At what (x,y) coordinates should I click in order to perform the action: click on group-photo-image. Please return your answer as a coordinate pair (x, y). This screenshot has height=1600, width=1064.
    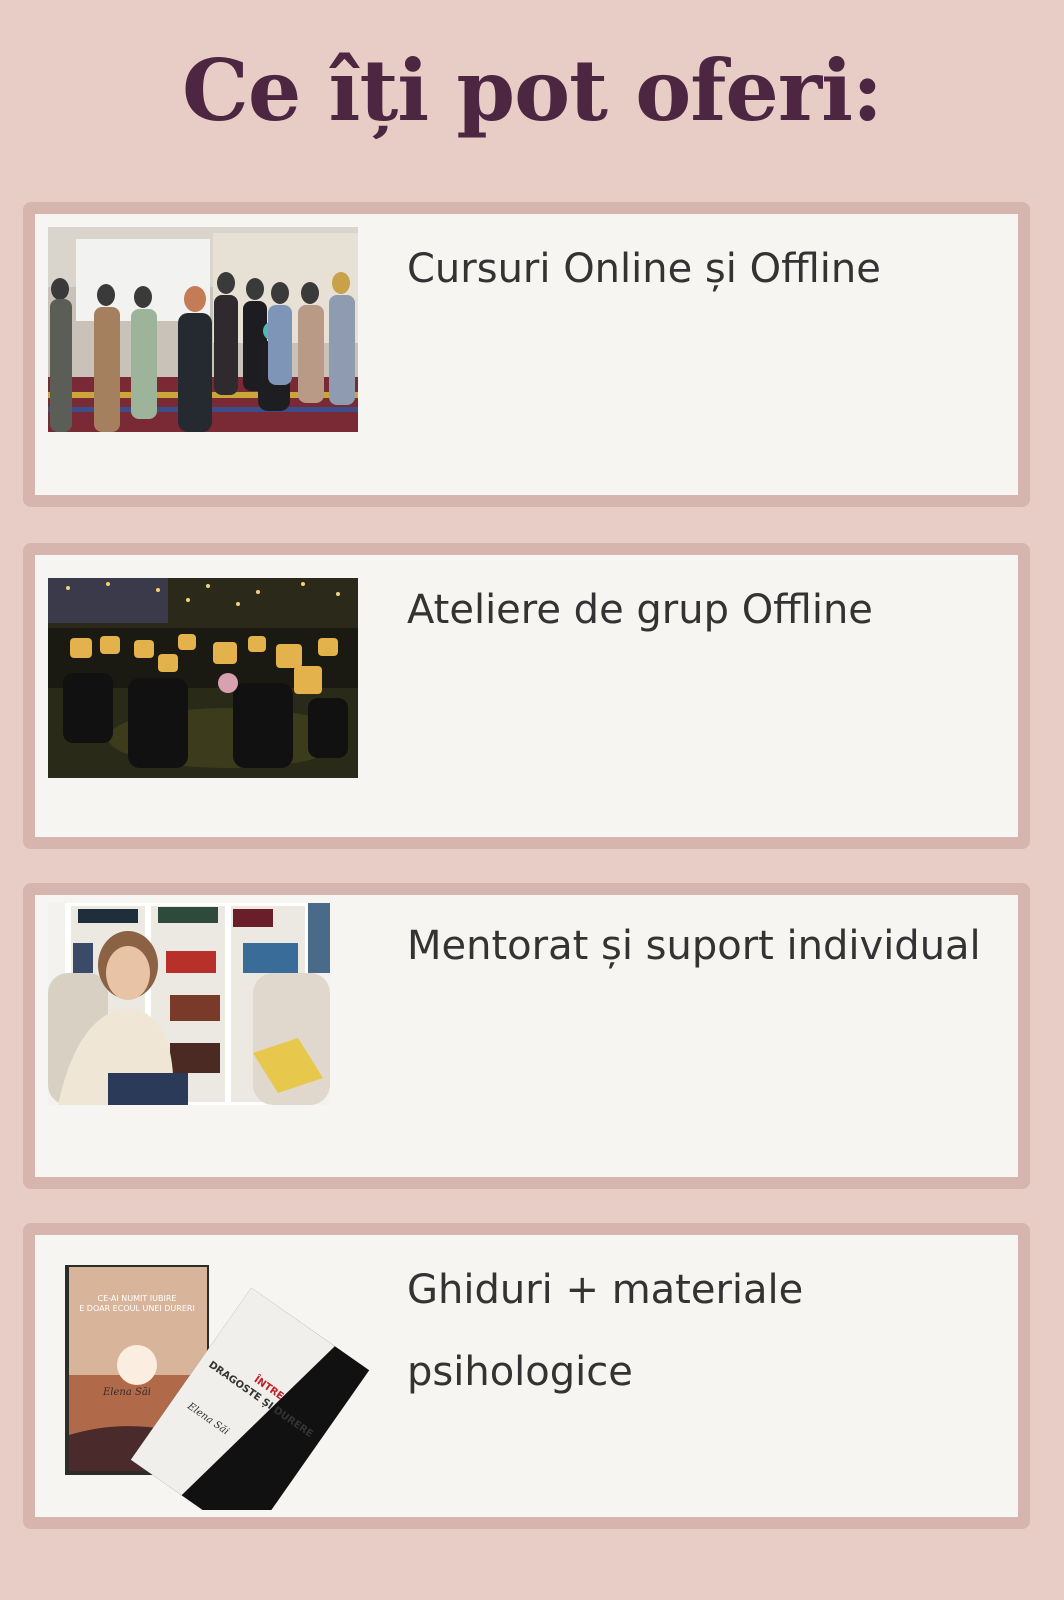
    Looking at the image, I should click on (203, 329).